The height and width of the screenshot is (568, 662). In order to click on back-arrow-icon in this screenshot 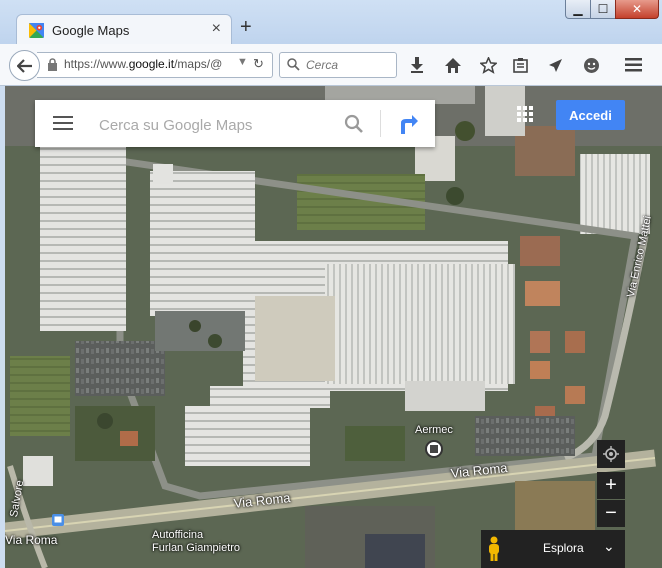, I will do `click(24, 65)`.